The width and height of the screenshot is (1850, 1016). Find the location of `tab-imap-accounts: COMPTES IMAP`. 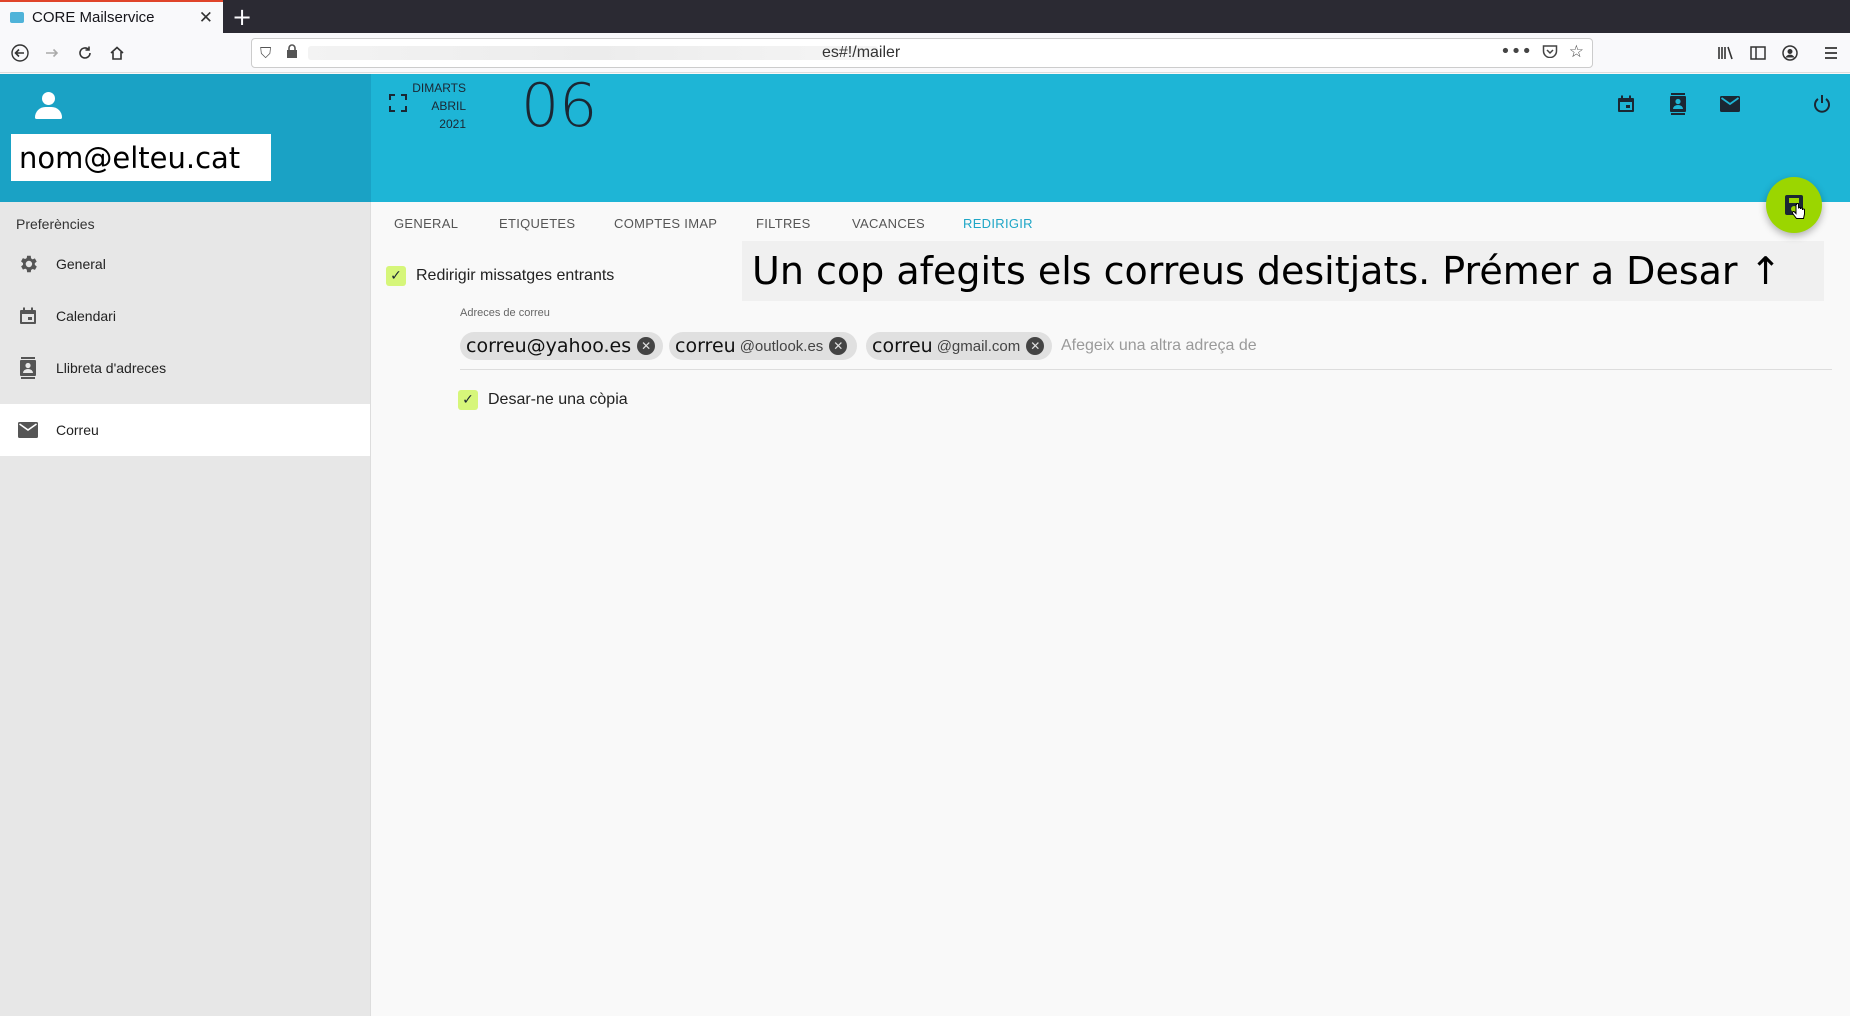

tab-imap-accounts: COMPTES IMAP is located at coordinates (665, 223).